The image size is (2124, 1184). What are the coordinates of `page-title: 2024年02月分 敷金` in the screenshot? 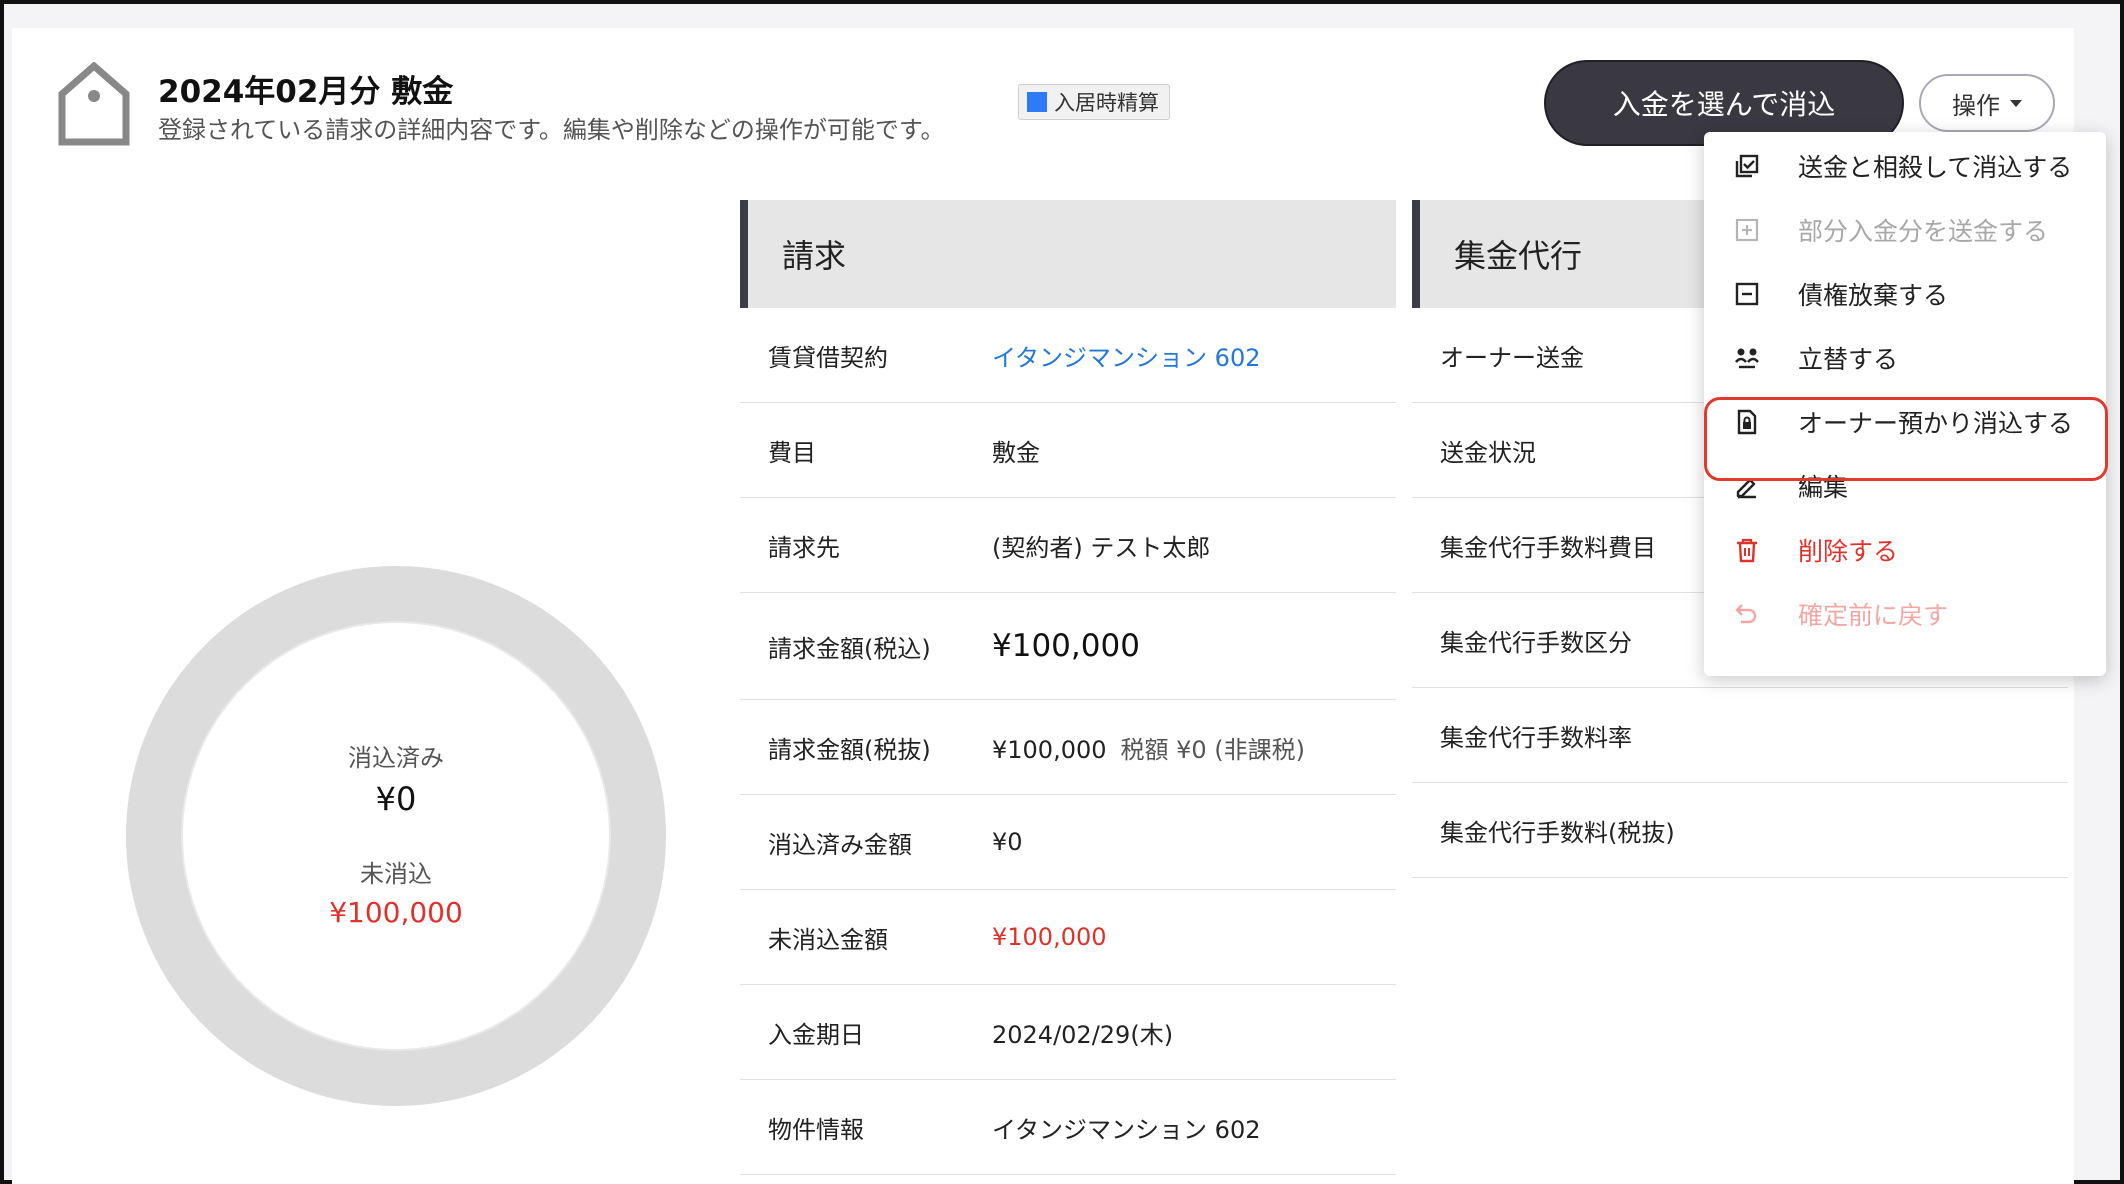 It's located at (306, 92).